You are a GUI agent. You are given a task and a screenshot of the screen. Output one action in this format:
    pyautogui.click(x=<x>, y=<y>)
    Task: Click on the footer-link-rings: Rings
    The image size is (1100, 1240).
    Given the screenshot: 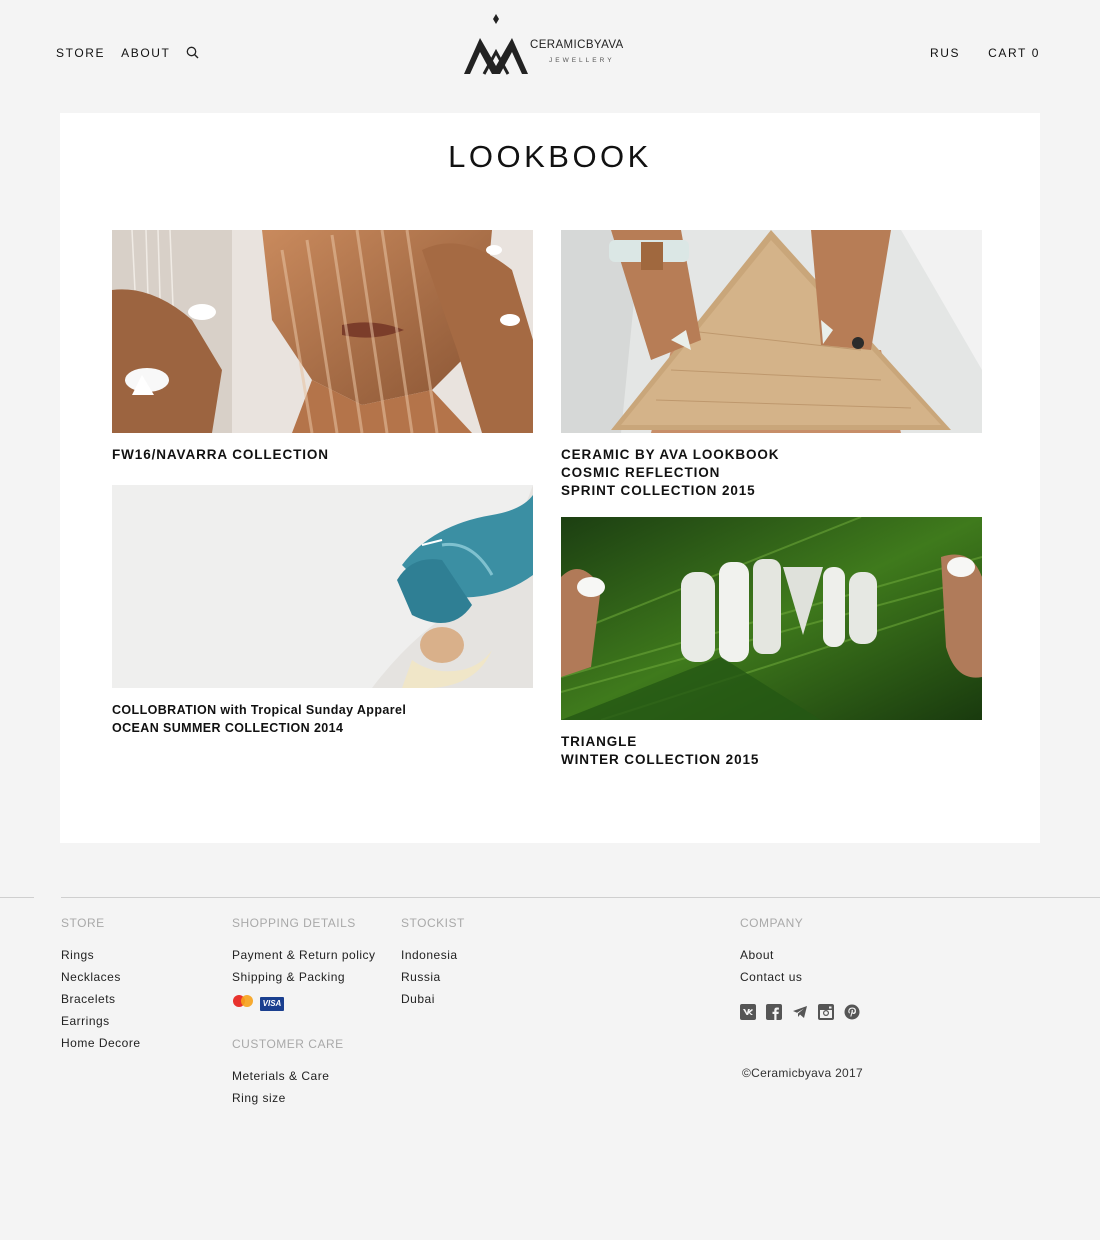 What is the action you would take?
    pyautogui.click(x=101, y=955)
    